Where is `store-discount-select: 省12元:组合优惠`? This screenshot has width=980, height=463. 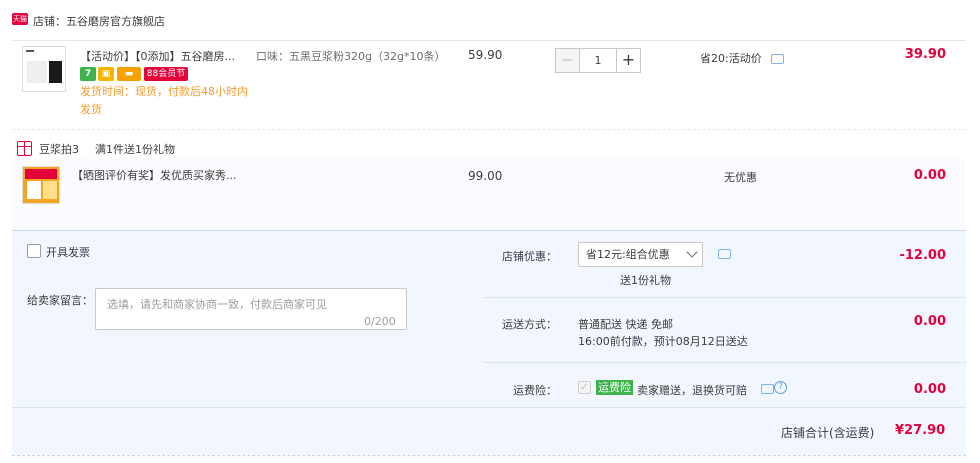
store-discount-select: 省12元:组合优惠 is located at coordinates (640, 254).